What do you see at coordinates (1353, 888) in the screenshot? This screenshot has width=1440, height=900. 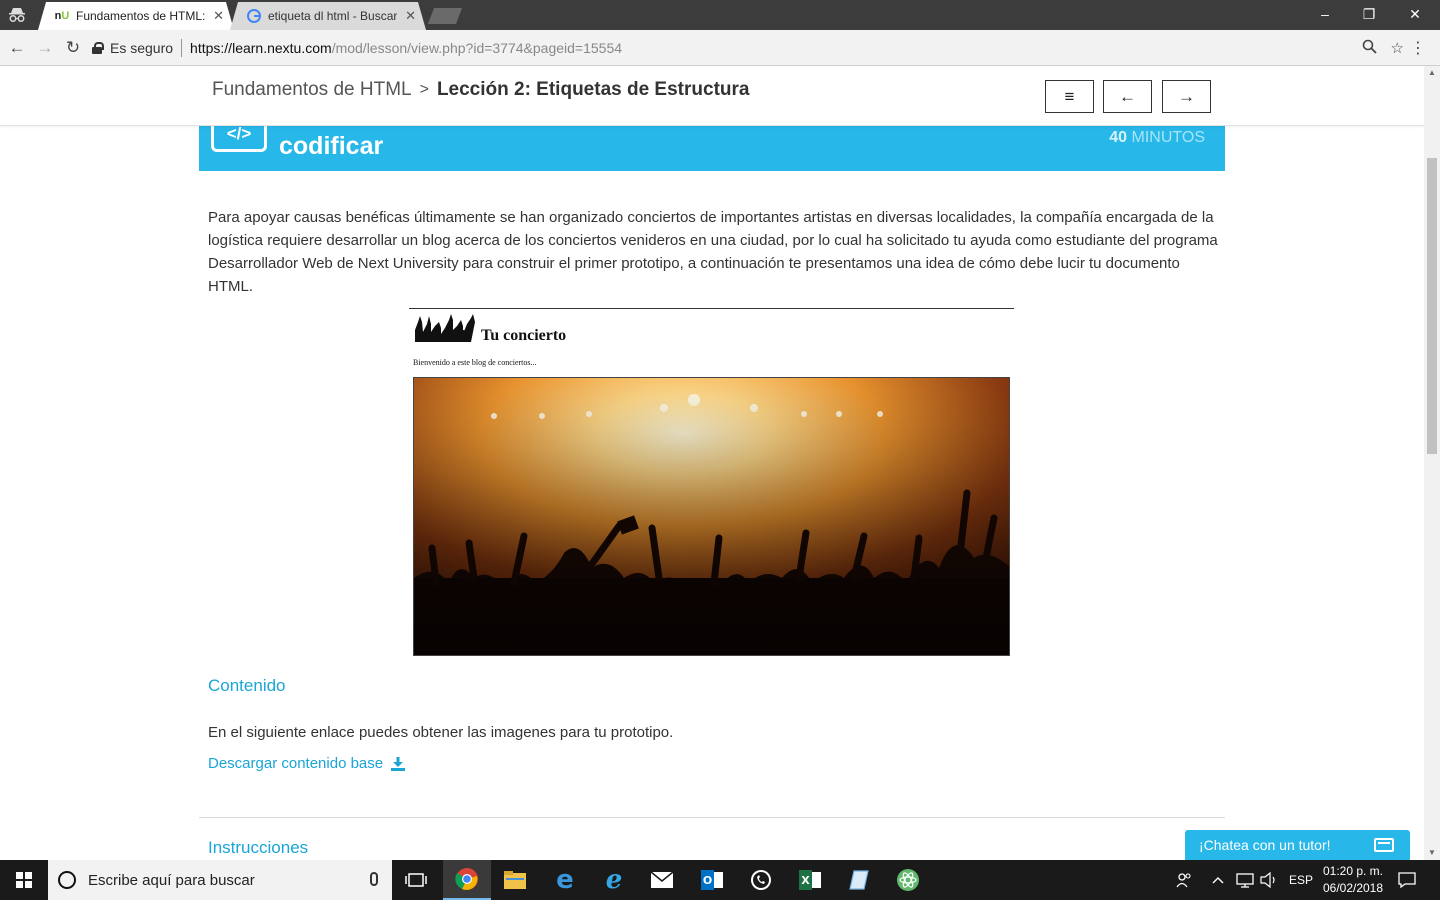 I see `clock-date: 06/02/2018` at bounding box center [1353, 888].